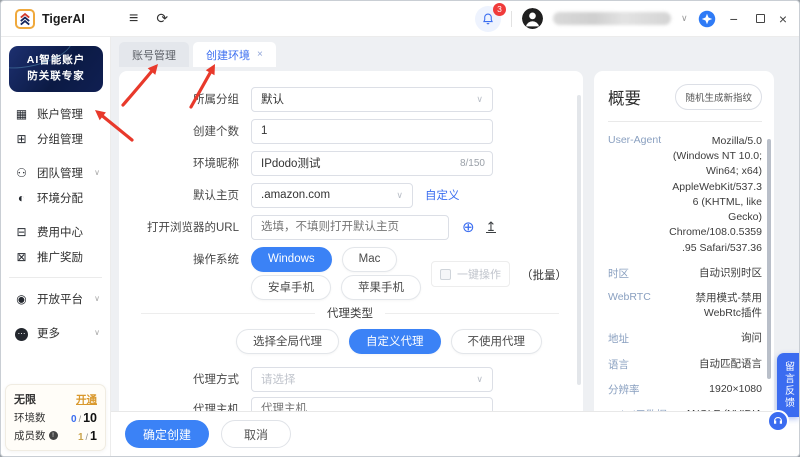 The image size is (800, 457). I want to click on close-window-button: ×, so click(783, 19).